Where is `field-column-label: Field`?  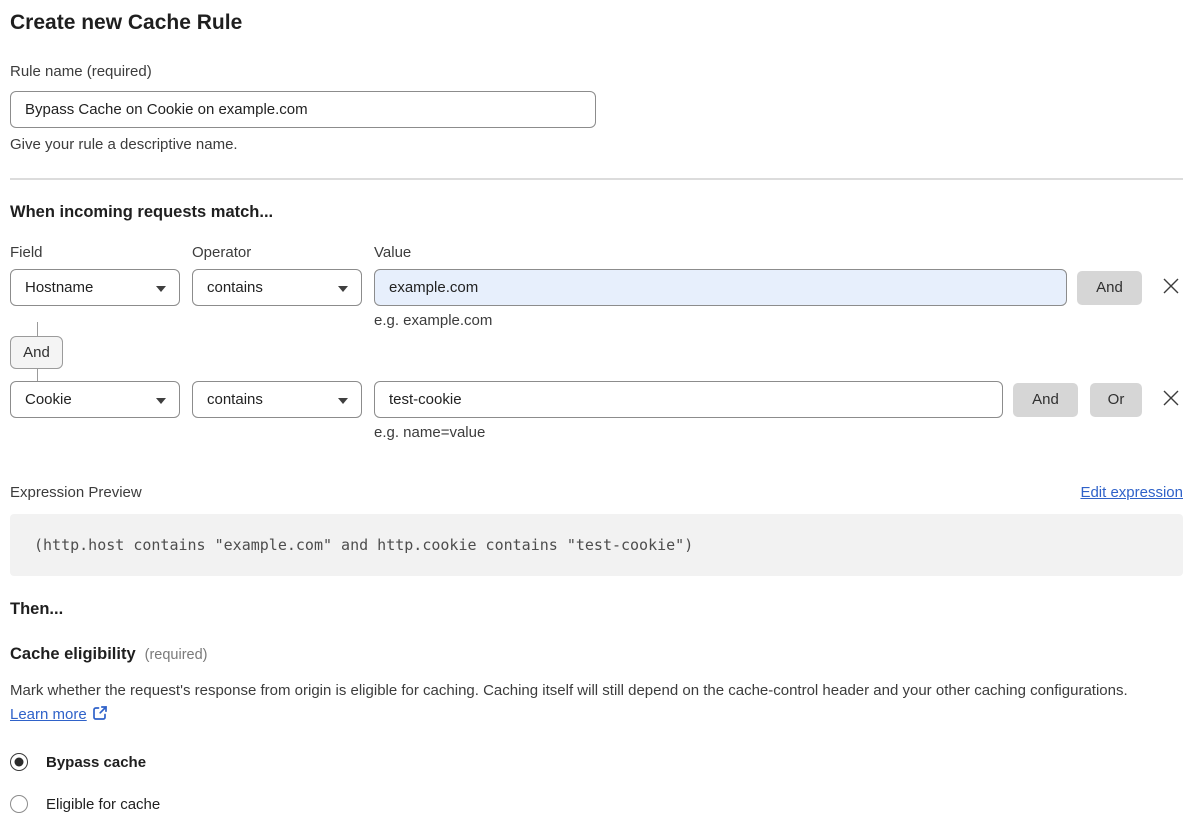 field-column-label: Field is located at coordinates (26, 252).